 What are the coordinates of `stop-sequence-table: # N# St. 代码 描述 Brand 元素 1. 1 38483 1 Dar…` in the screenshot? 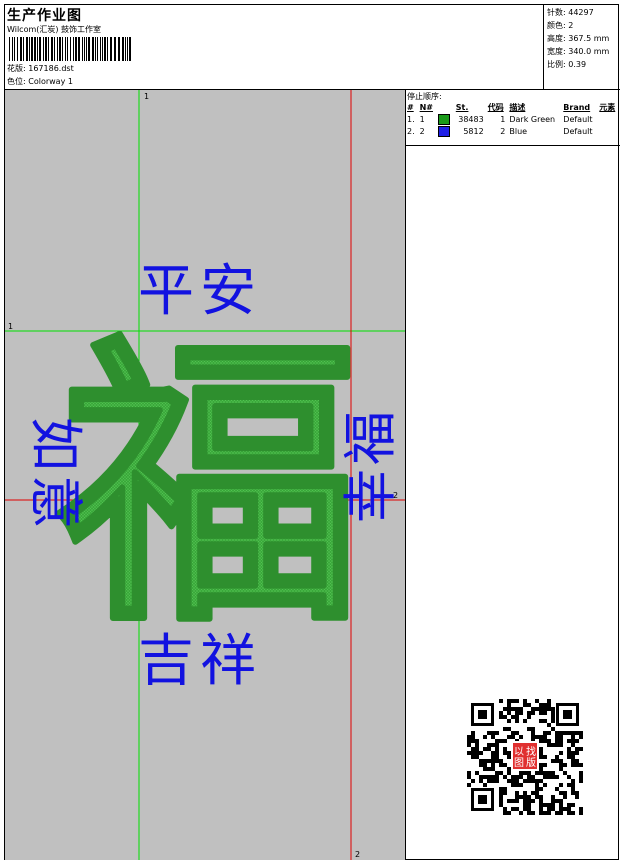 It's located at (512, 119).